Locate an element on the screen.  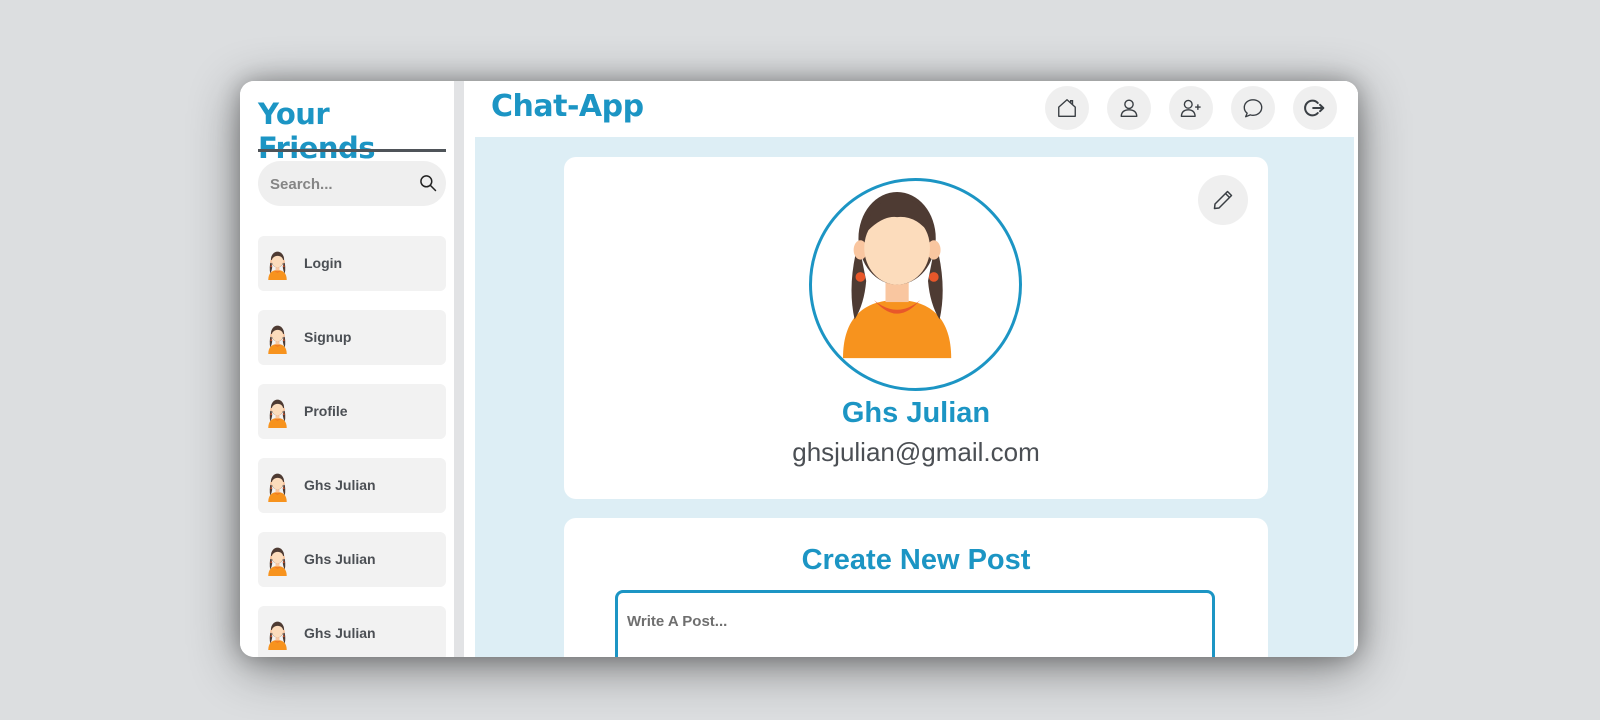
logout-icon is located at coordinates (1314, 108).